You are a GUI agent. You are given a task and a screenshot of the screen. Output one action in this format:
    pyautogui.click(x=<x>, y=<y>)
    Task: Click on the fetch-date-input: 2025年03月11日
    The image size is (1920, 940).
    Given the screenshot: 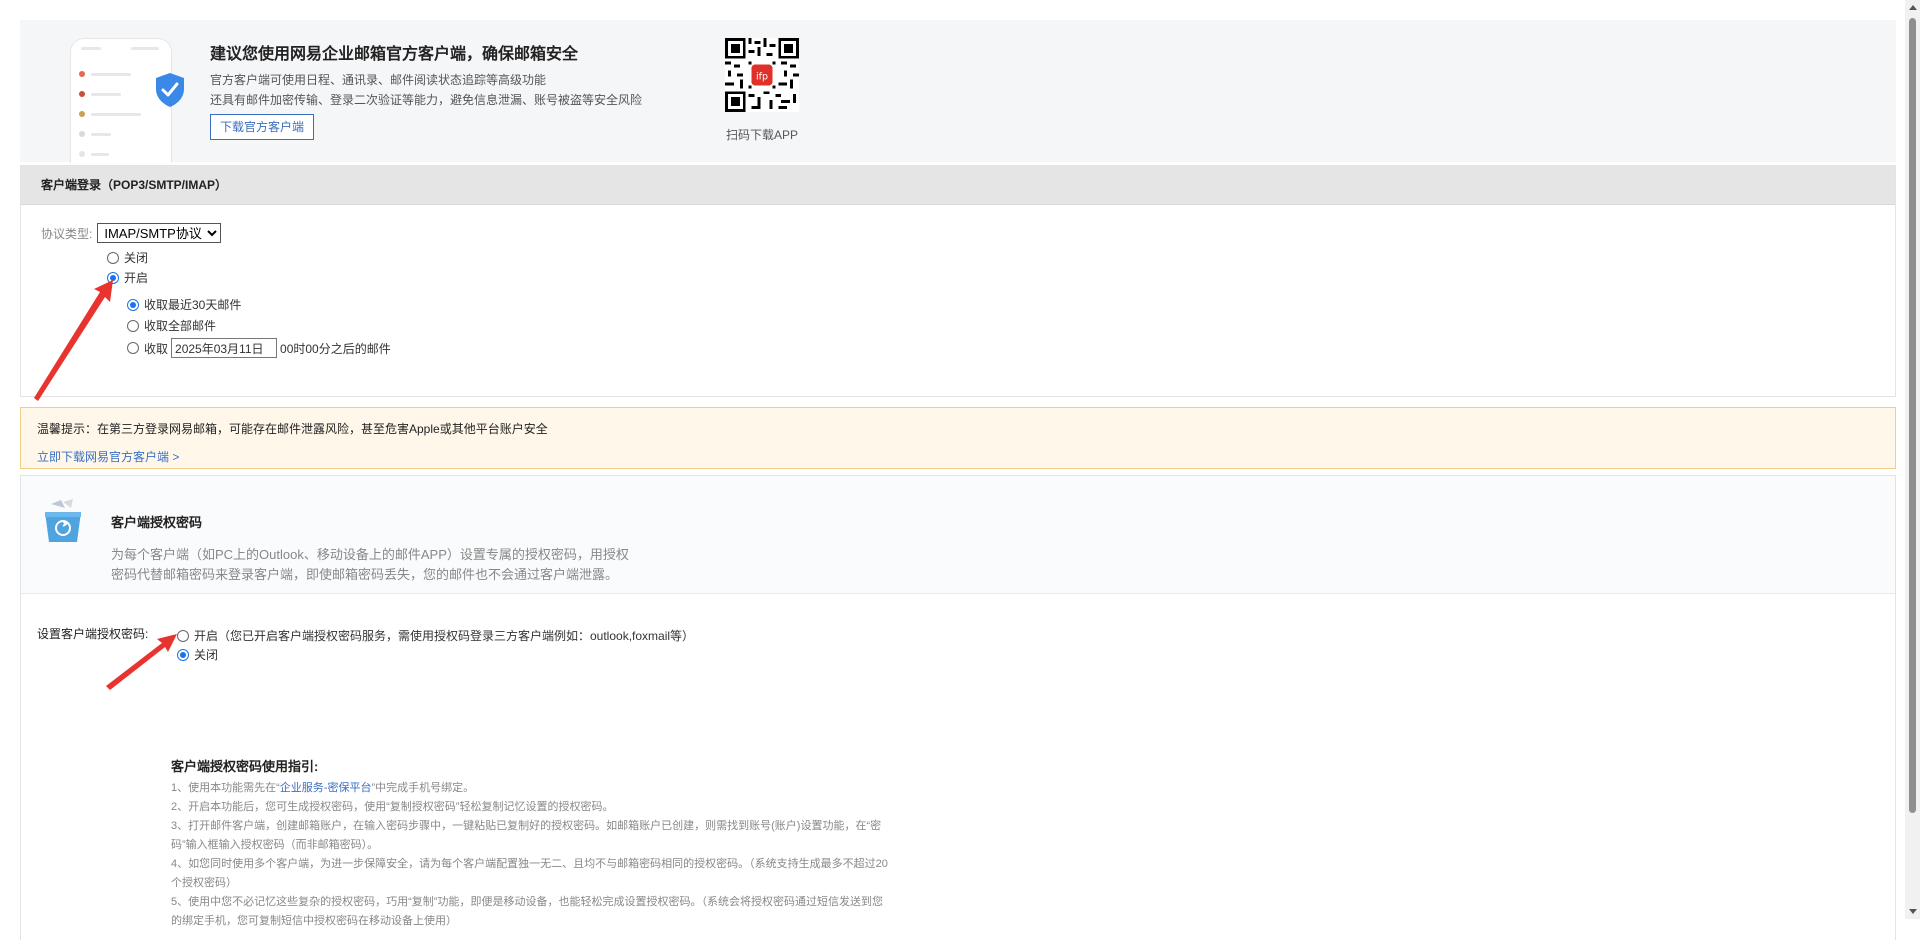 What is the action you would take?
    pyautogui.click(x=224, y=348)
    